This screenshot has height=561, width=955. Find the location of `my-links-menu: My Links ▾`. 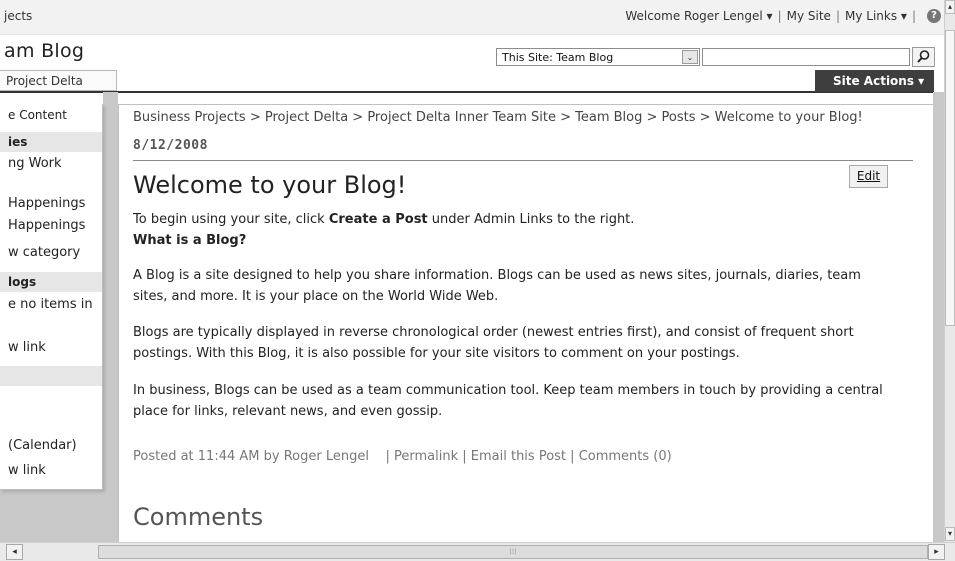

my-links-menu: My Links ▾ is located at coordinates (876, 16).